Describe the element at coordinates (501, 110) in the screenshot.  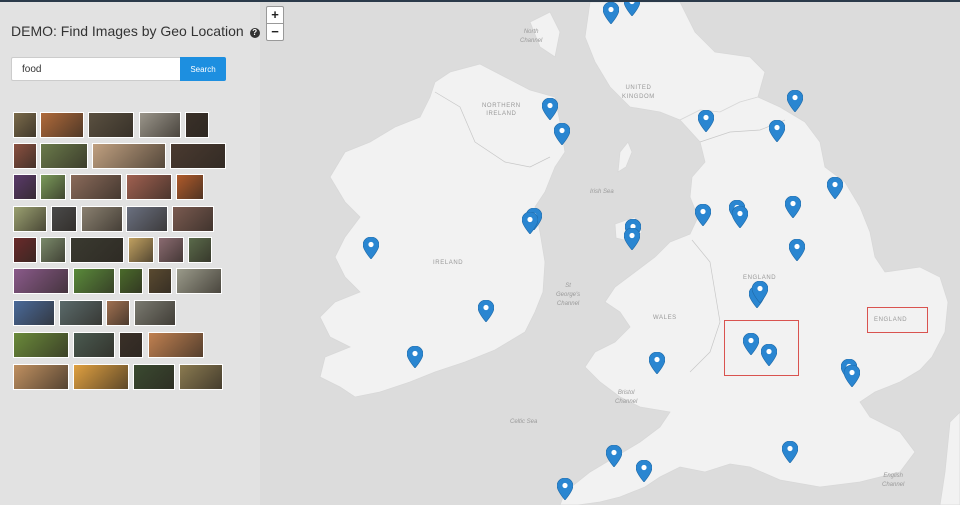
I see `label-northern-ireland: NORTHERN IRELAND` at that location.